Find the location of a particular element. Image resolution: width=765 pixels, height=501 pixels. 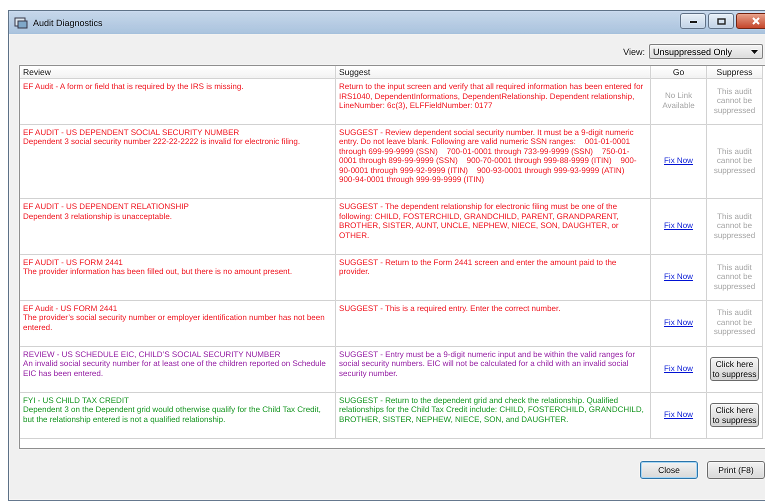

no-link-text: No Link Available is located at coordinates (678, 100).